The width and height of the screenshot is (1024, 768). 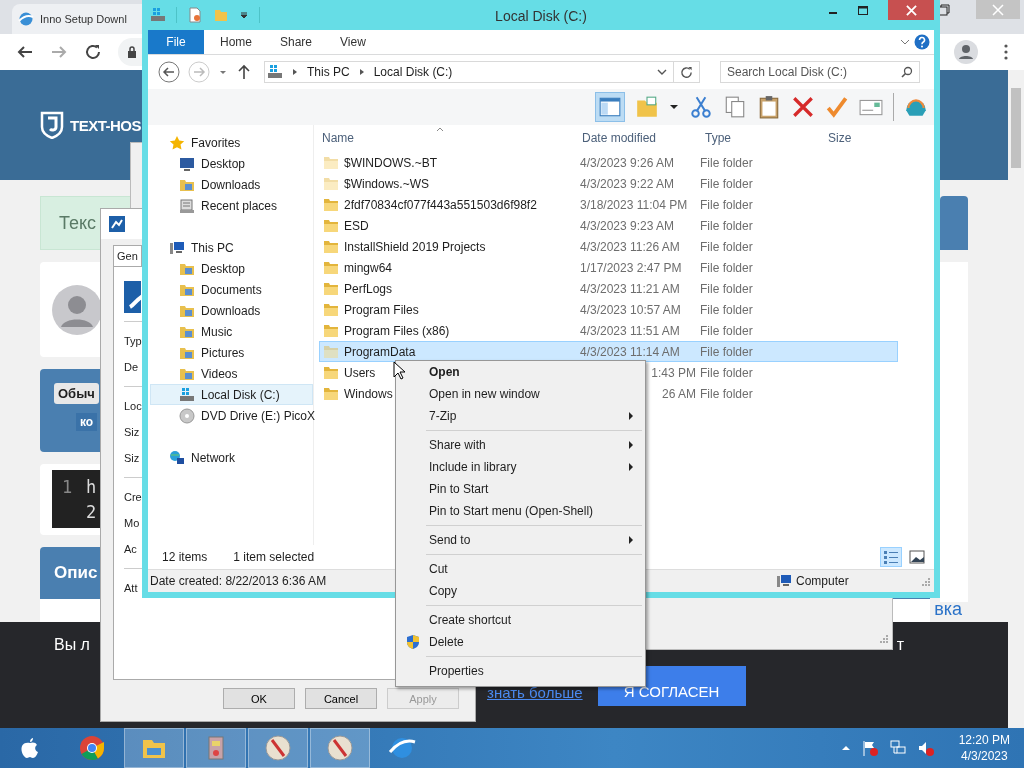 I want to click on label-tag: ко, so click(x=87, y=422).